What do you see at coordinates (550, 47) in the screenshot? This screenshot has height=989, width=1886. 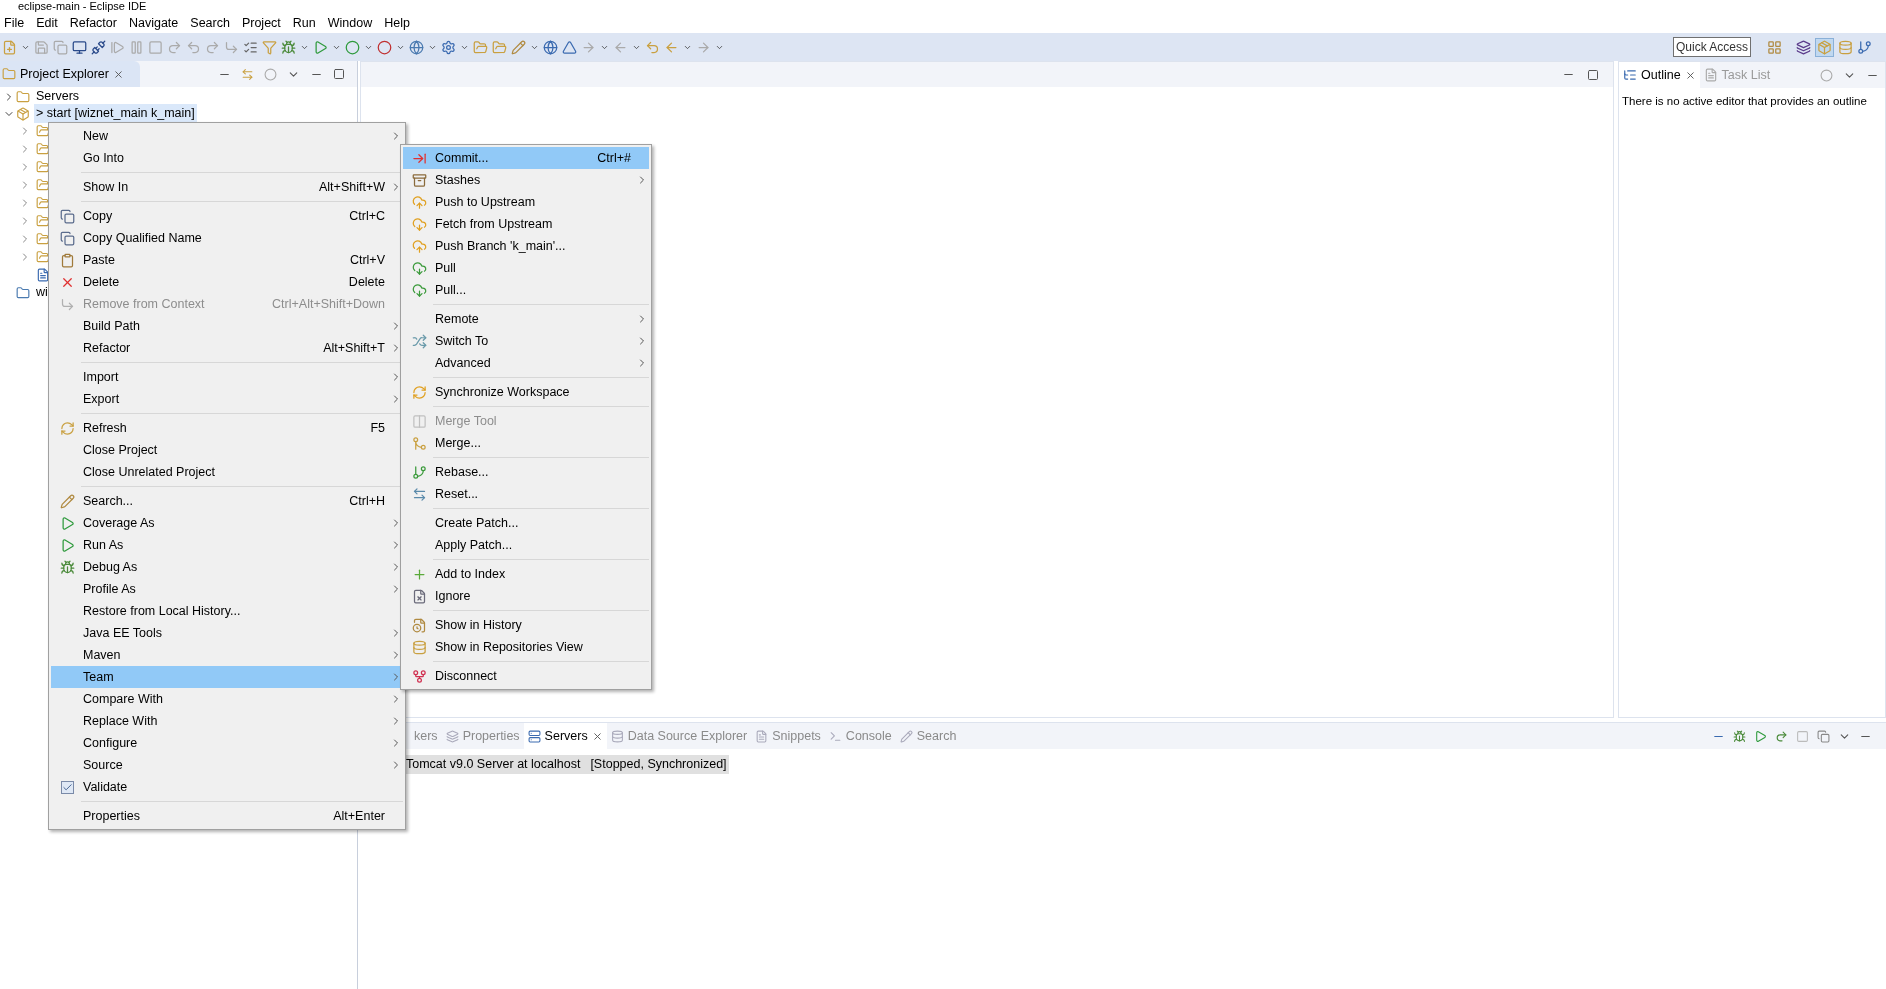 I see `globe-icon` at bounding box center [550, 47].